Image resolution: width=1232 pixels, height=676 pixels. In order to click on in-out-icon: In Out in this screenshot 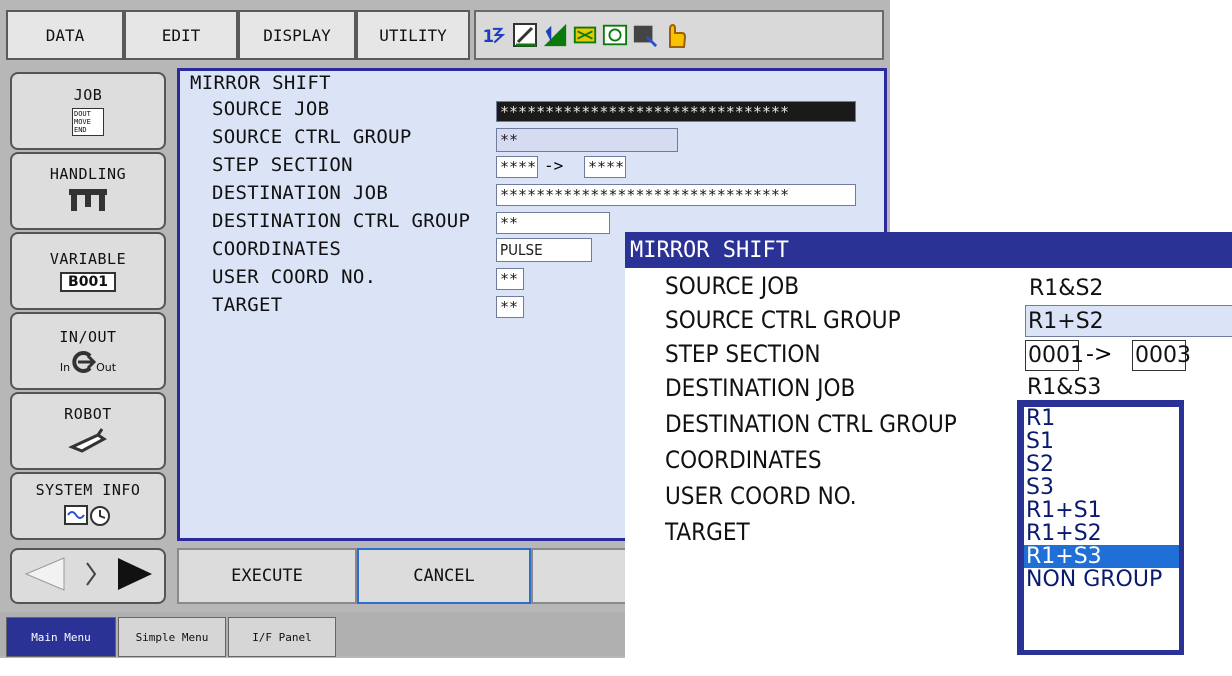, I will do `click(88, 362)`.